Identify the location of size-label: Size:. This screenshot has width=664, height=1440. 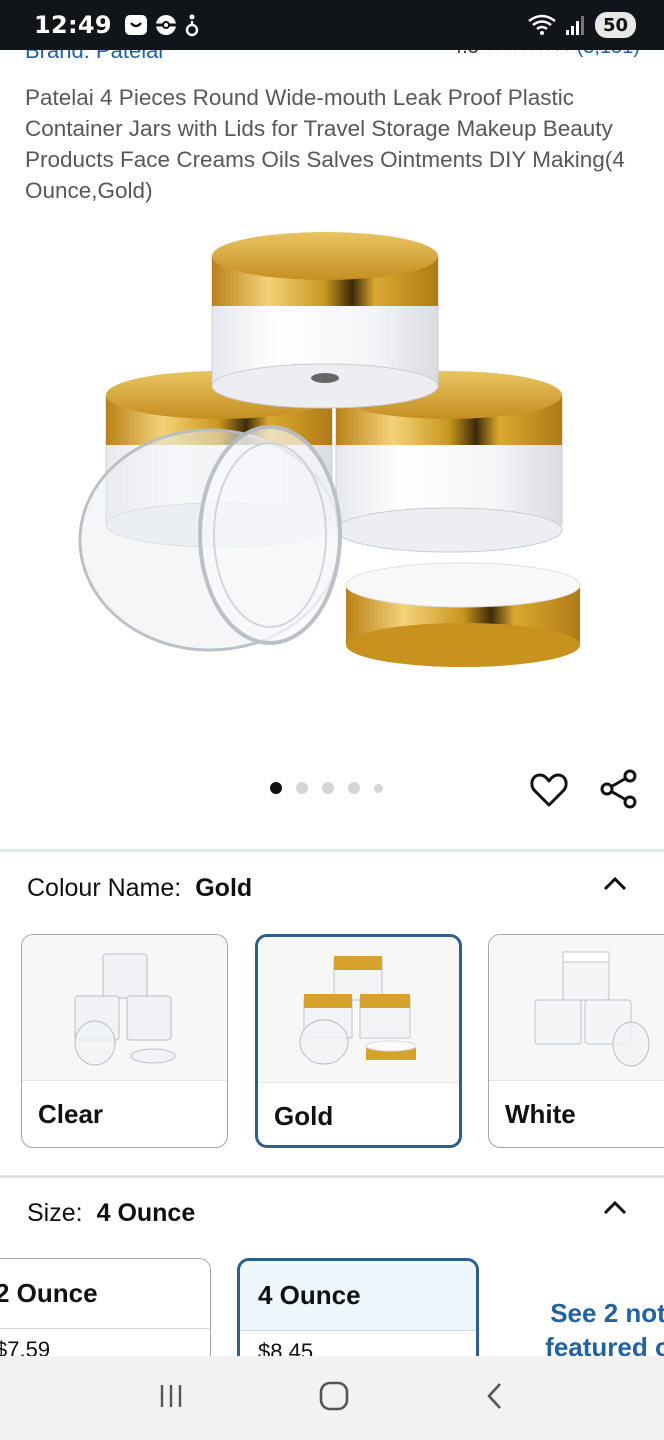
(55, 1213).